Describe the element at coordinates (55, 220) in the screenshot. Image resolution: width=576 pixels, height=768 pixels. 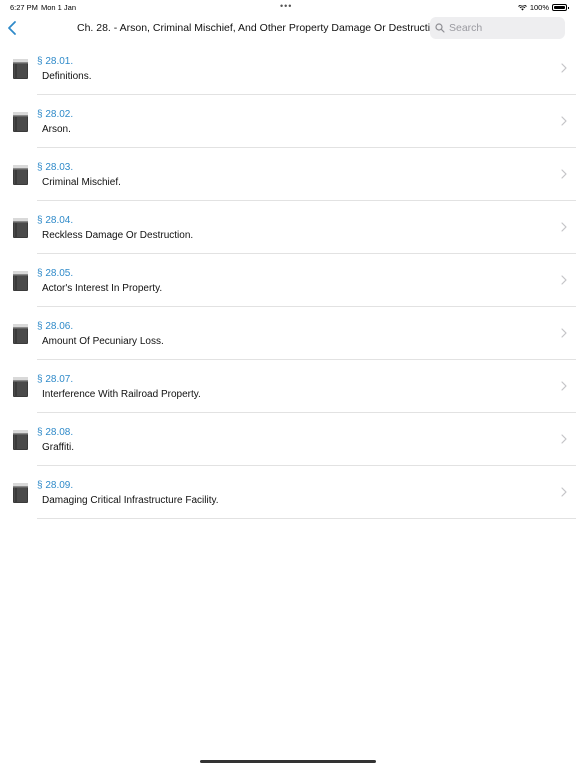
I see `section-number: § 28.04.` at that location.